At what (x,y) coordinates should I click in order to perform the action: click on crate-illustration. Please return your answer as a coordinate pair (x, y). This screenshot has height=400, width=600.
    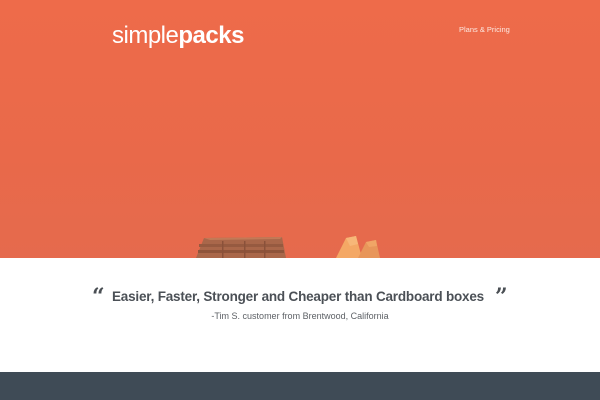
    Looking at the image, I should click on (241, 247).